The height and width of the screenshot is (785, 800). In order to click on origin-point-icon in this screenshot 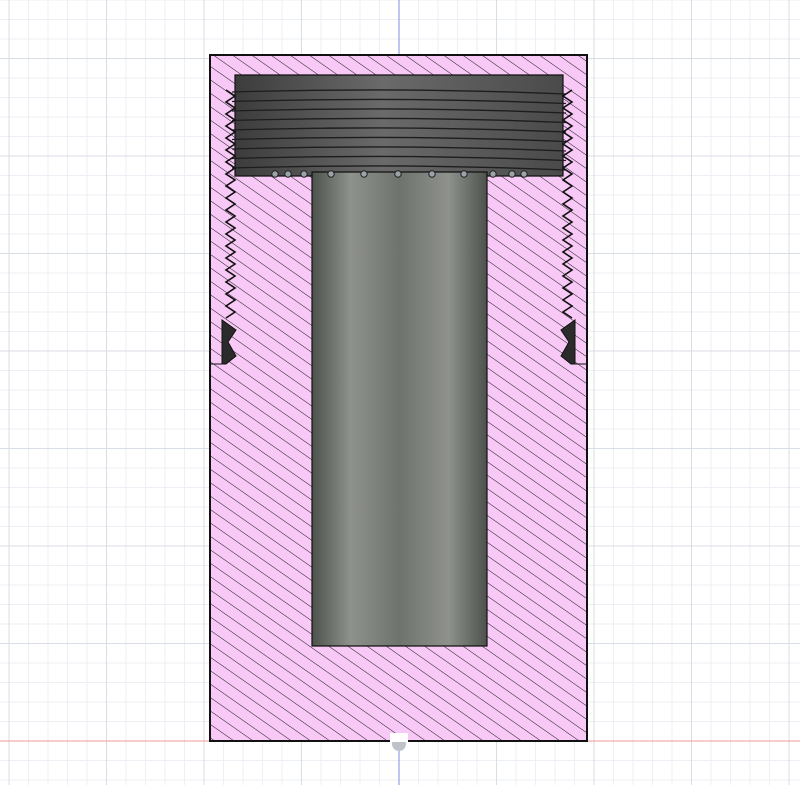, I will do `click(399, 742)`.